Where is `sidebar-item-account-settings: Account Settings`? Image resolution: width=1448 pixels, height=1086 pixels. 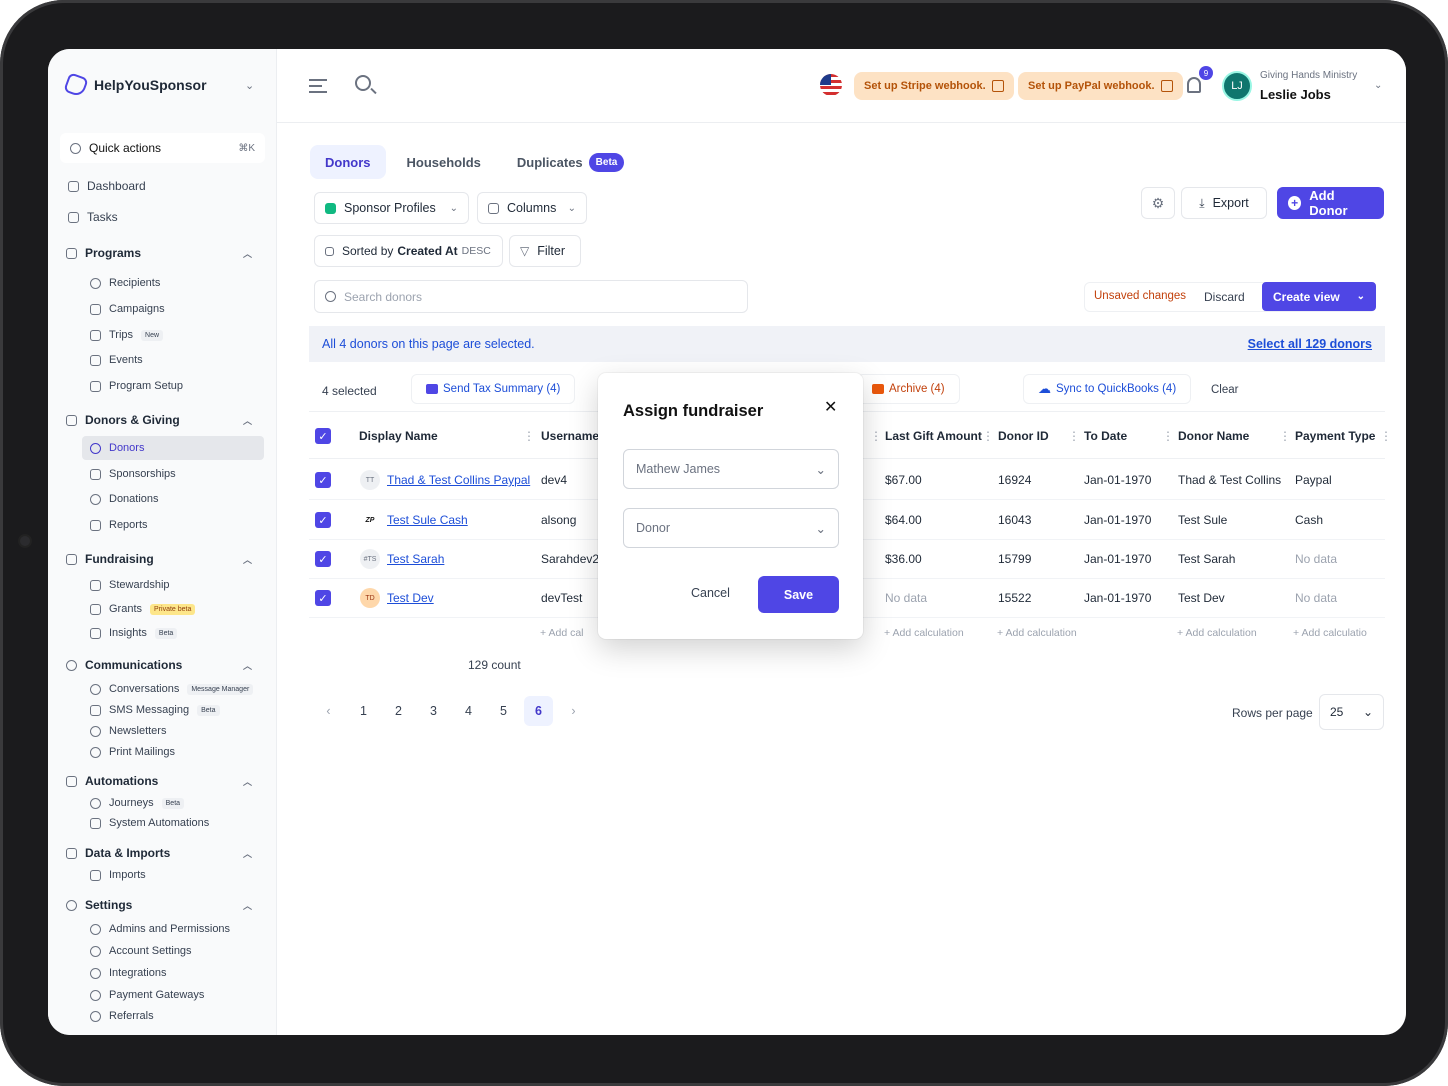
sidebar-item-account-settings: Account Settings is located at coordinates (204, 951).